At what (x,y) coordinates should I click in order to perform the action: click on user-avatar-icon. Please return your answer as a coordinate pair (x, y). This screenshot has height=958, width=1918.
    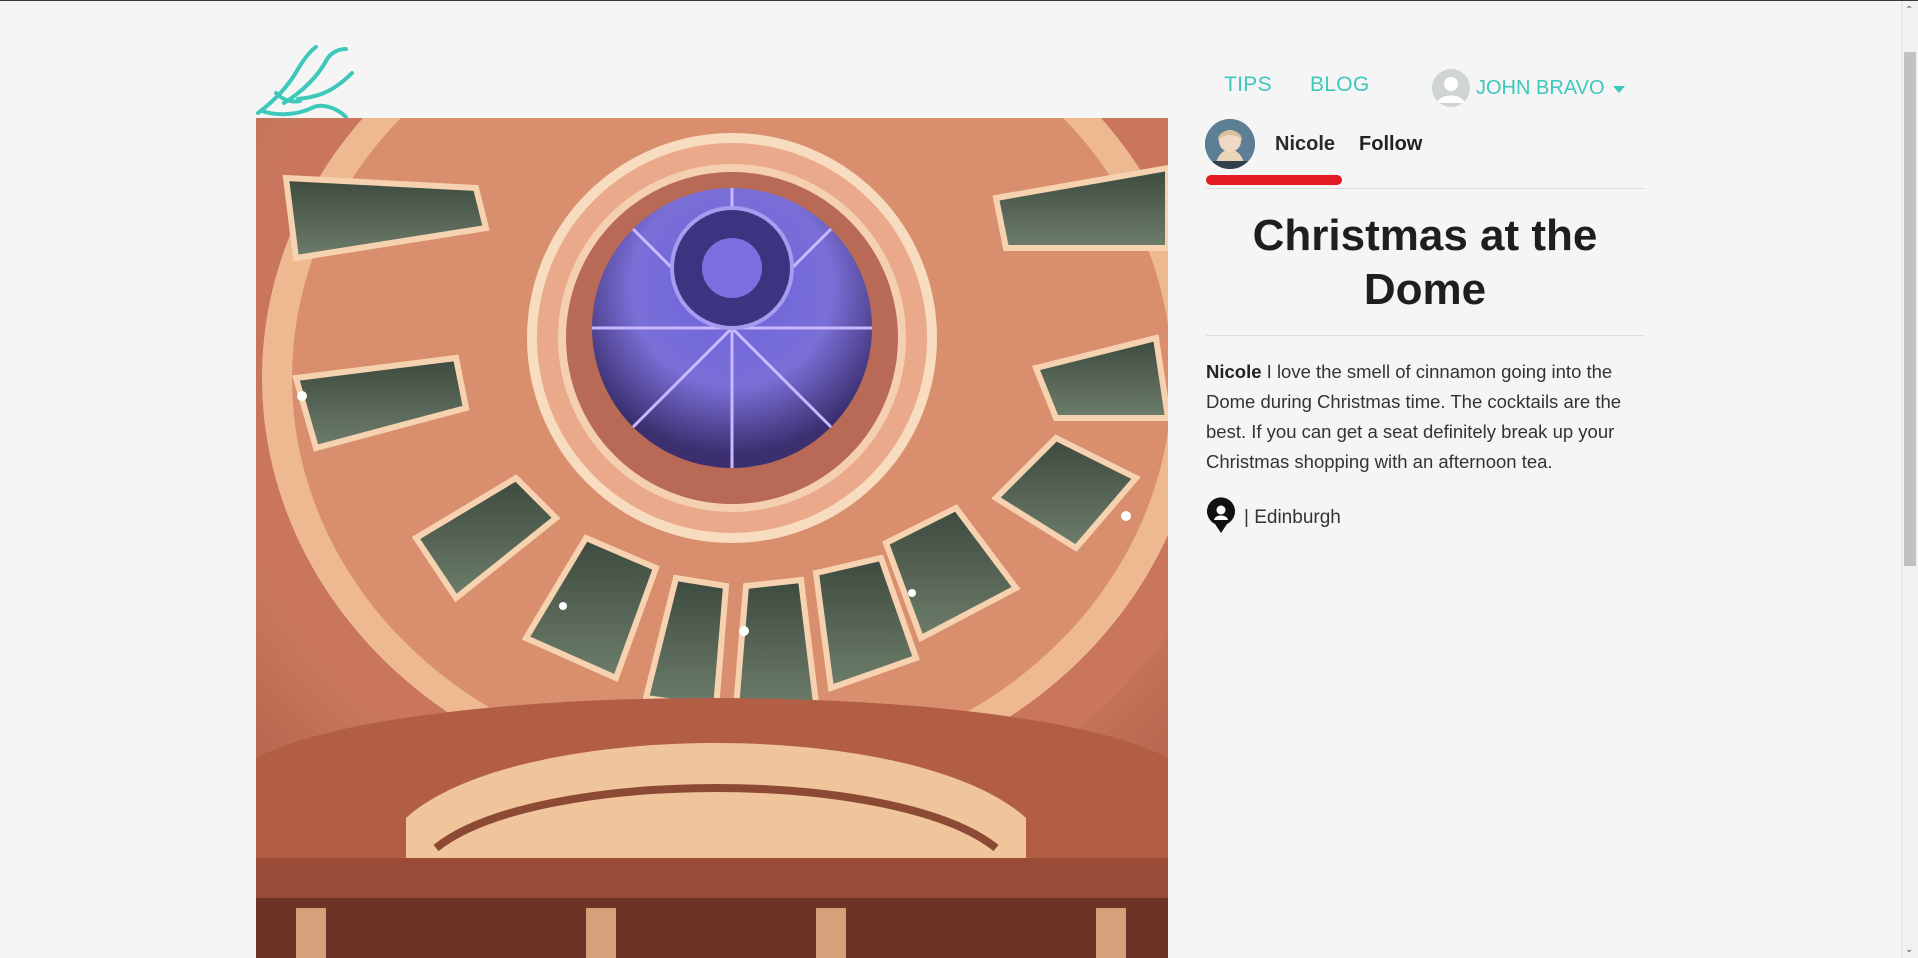
    Looking at the image, I should click on (1451, 88).